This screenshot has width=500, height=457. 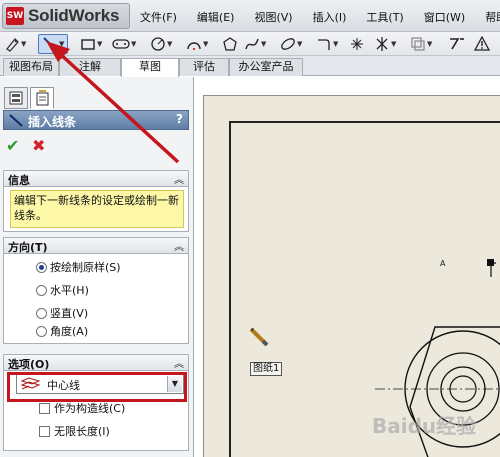 I want to click on tab-evaluate: 评估, so click(x=204, y=67).